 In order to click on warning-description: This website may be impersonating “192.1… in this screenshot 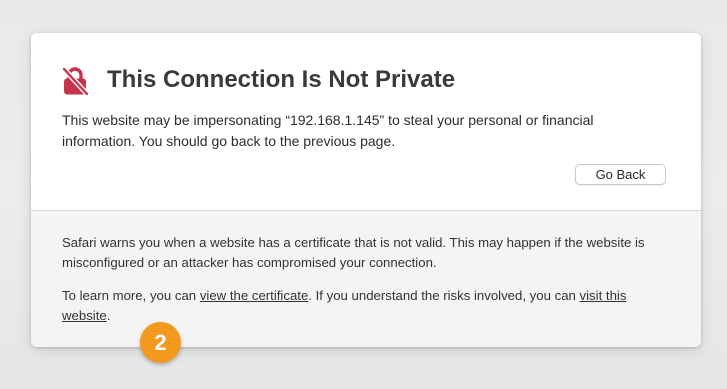, I will do `click(328, 130)`.